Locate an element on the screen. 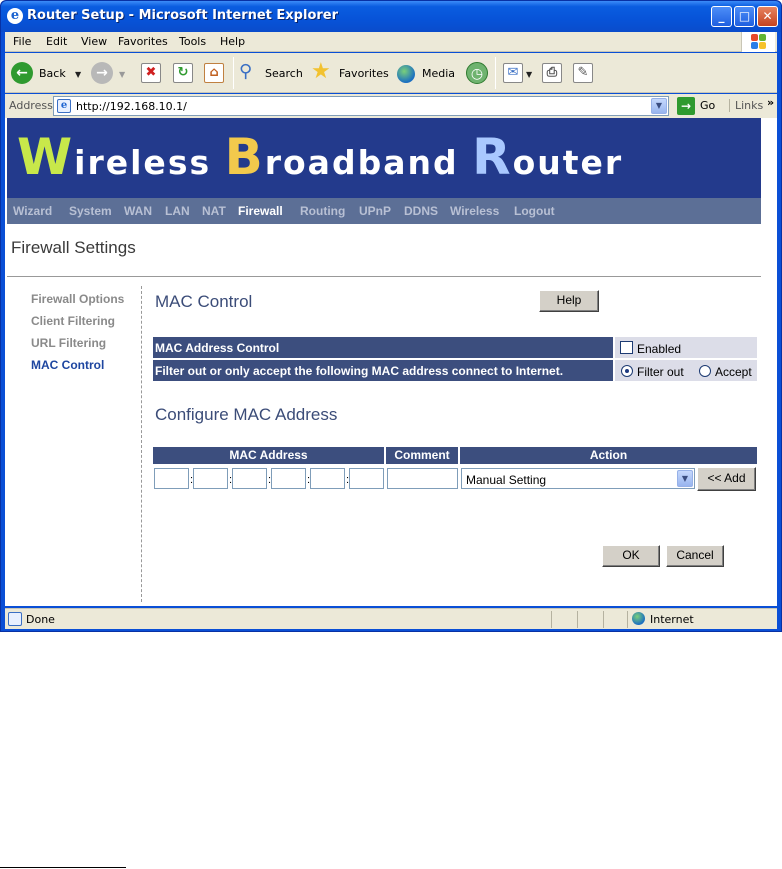  banner-word-3: Router is located at coordinates (548, 157).